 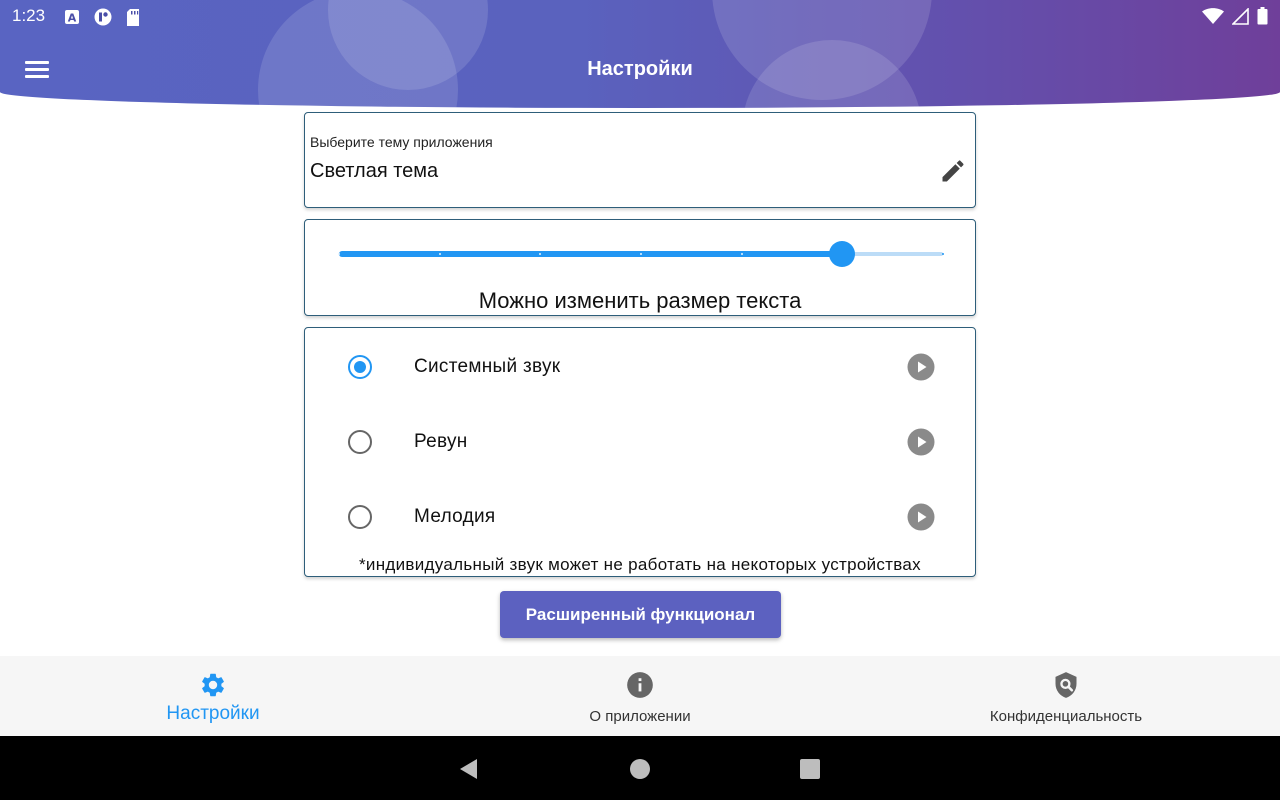 What do you see at coordinates (213, 685) in the screenshot?
I see `gear-icon` at bounding box center [213, 685].